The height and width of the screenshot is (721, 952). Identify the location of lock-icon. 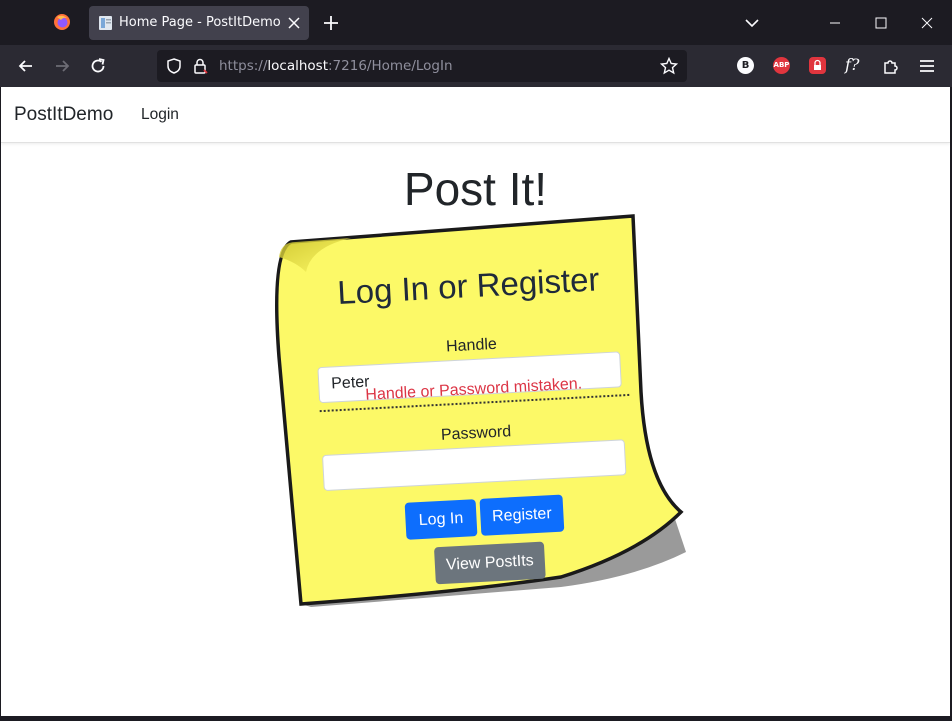
(200, 66).